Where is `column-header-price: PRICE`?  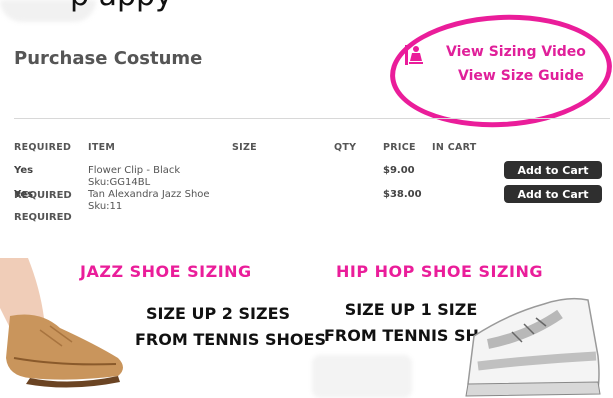
column-header-price: PRICE is located at coordinates (399, 147).